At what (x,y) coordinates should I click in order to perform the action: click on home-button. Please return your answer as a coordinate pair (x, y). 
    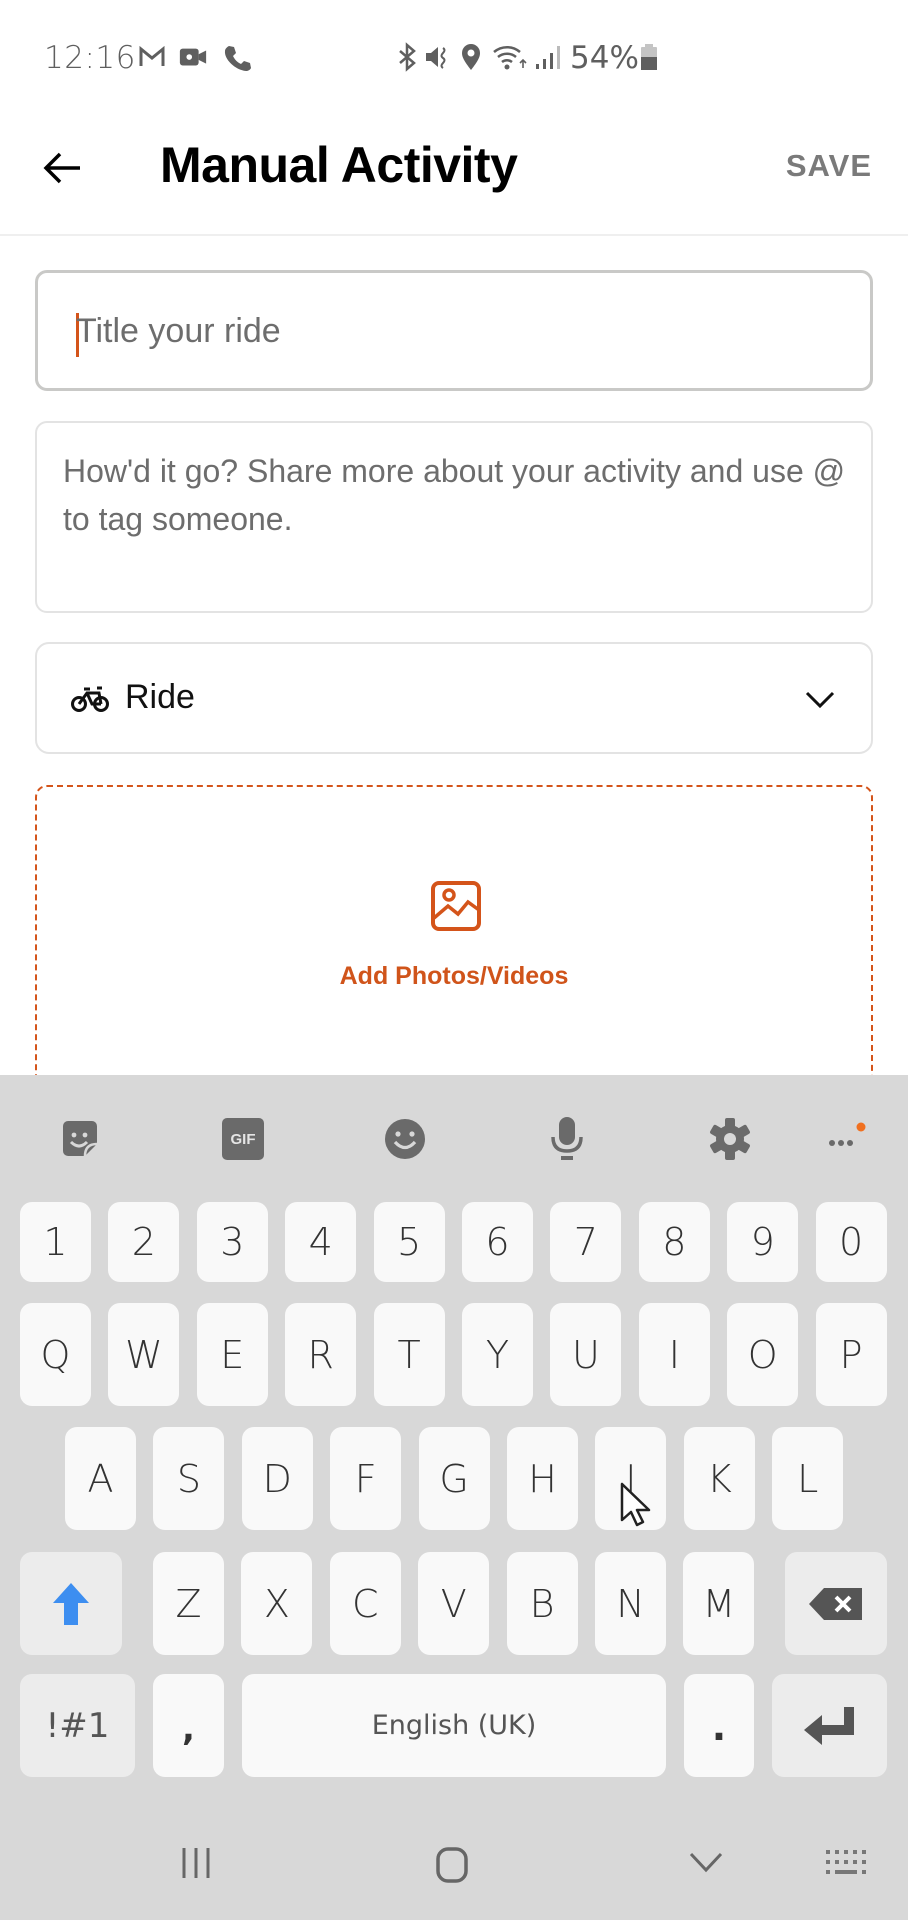
    Looking at the image, I should click on (452, 1865).